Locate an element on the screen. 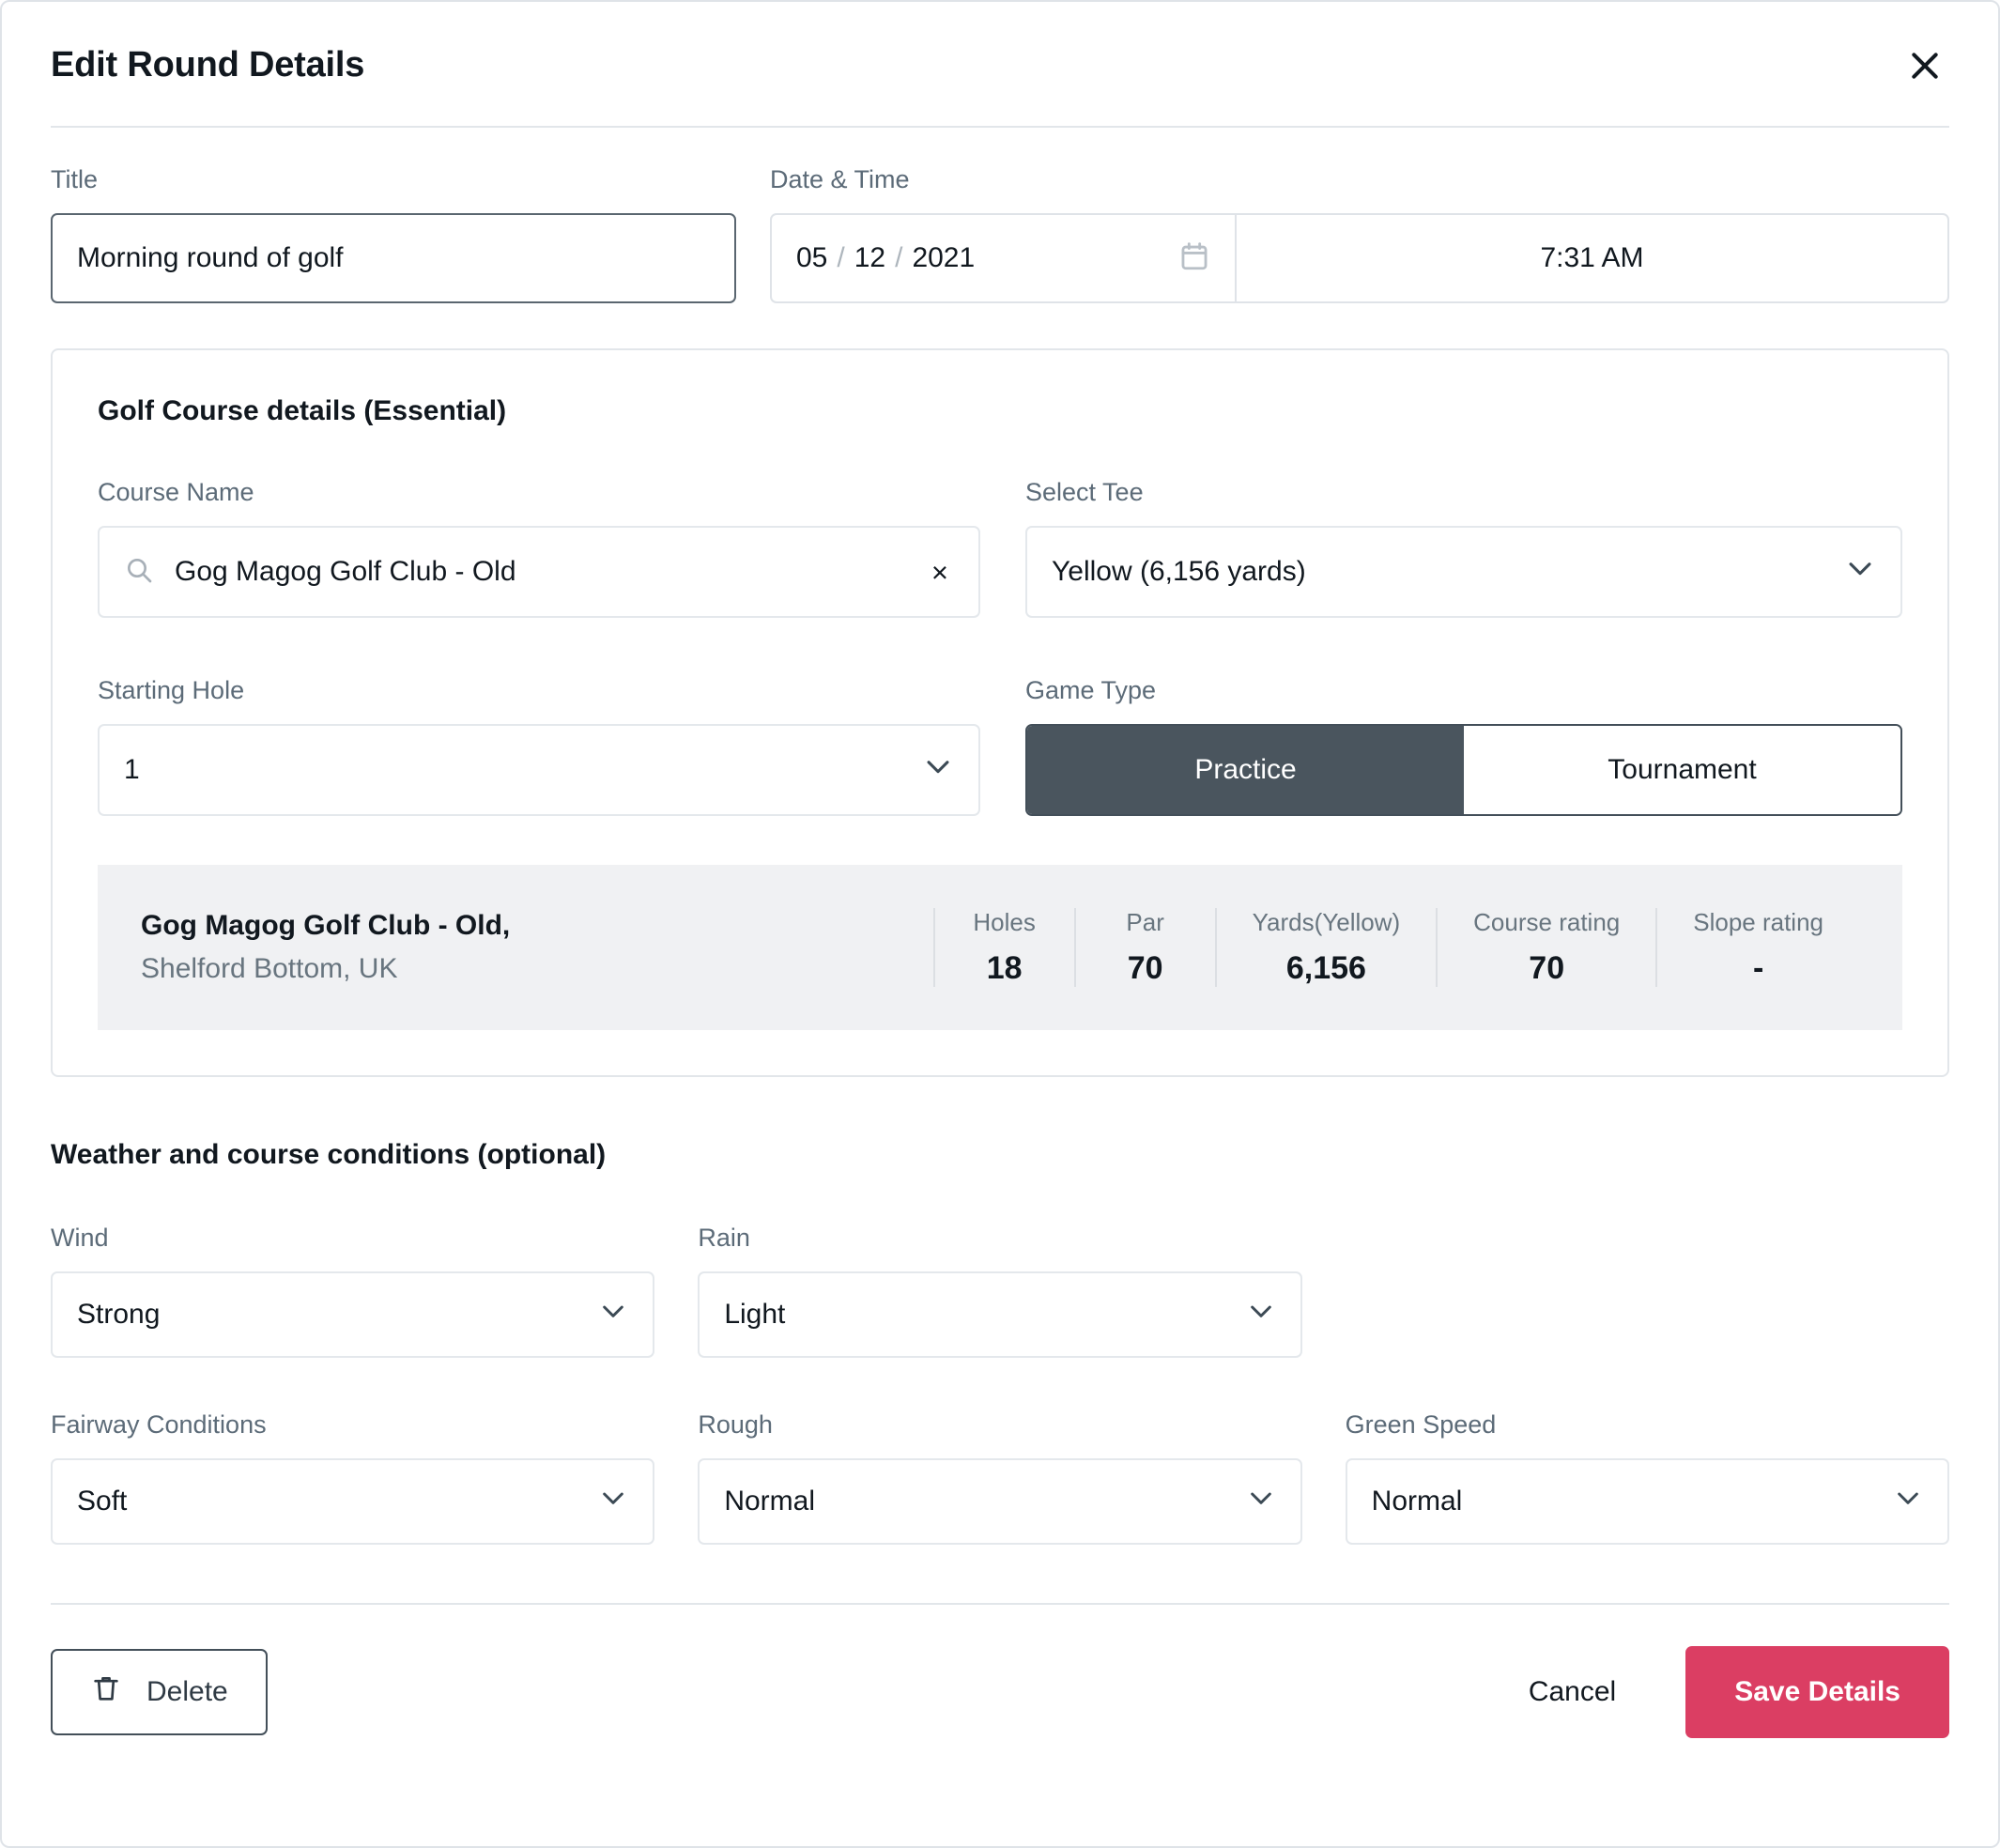  wind-dropdown: Strong is located at coordinates (353, 1314).